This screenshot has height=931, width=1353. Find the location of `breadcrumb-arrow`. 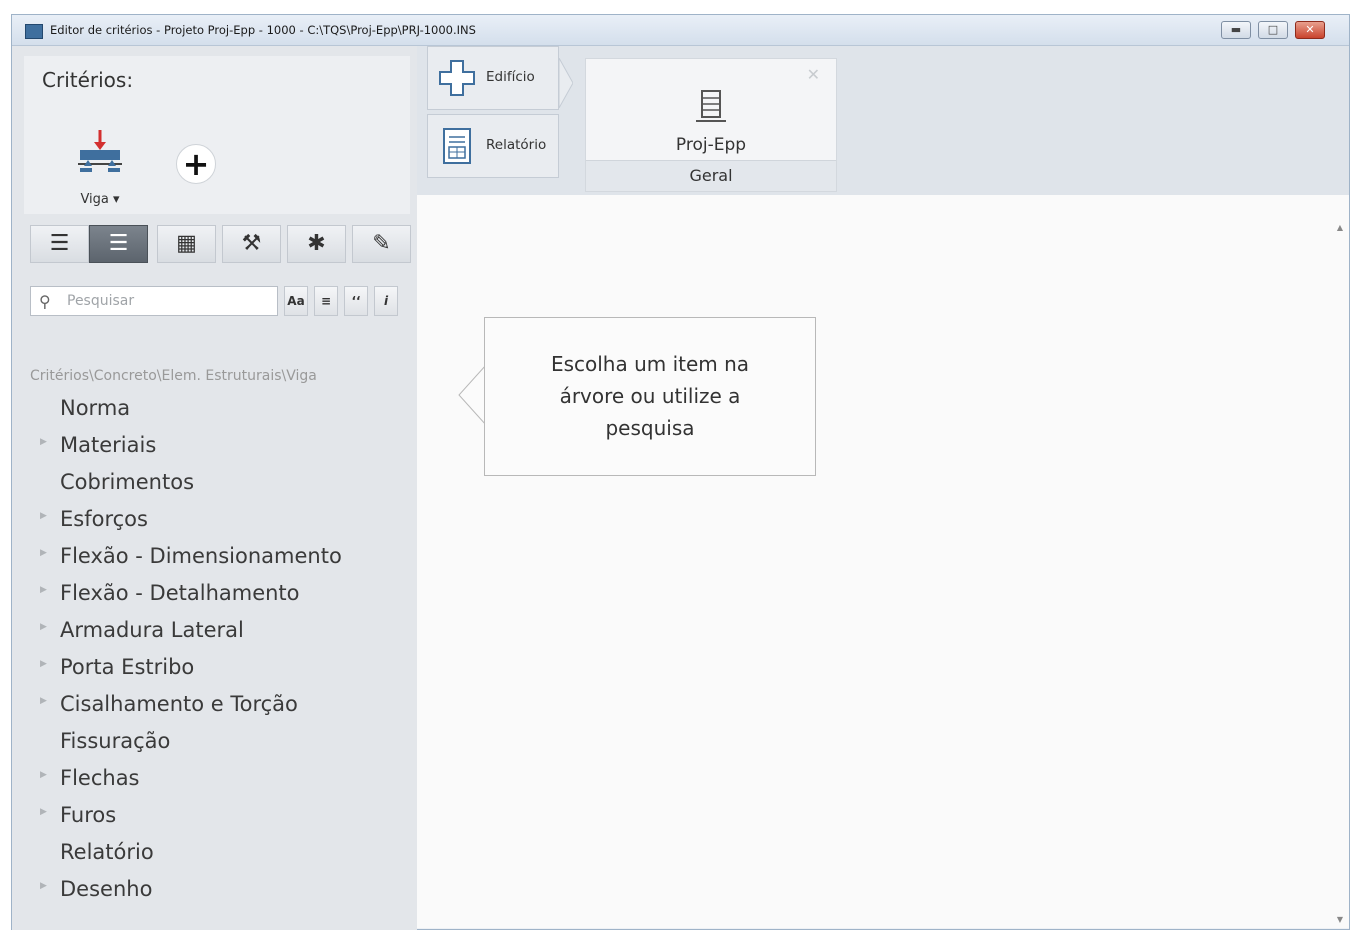

breadcrumb-arrow is located at coordinates (566, 83).